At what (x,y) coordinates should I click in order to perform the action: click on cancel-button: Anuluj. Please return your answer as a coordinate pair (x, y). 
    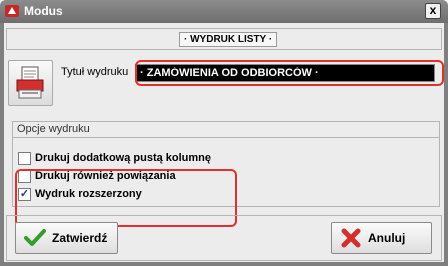
    Looking at the image, I should click on (381, 238).